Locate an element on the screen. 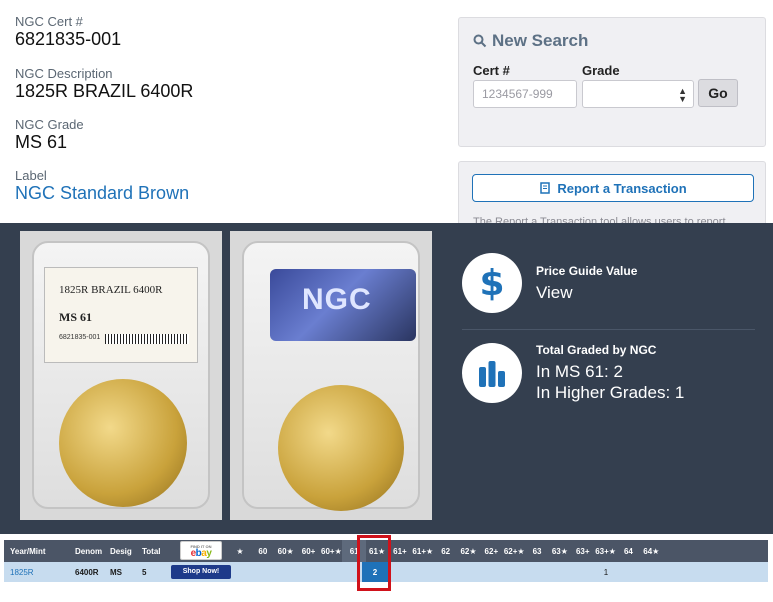 This screenshot has width=773, height=602. grade-field: NGC Grade MS 61 is located at coordinates (49, 141).